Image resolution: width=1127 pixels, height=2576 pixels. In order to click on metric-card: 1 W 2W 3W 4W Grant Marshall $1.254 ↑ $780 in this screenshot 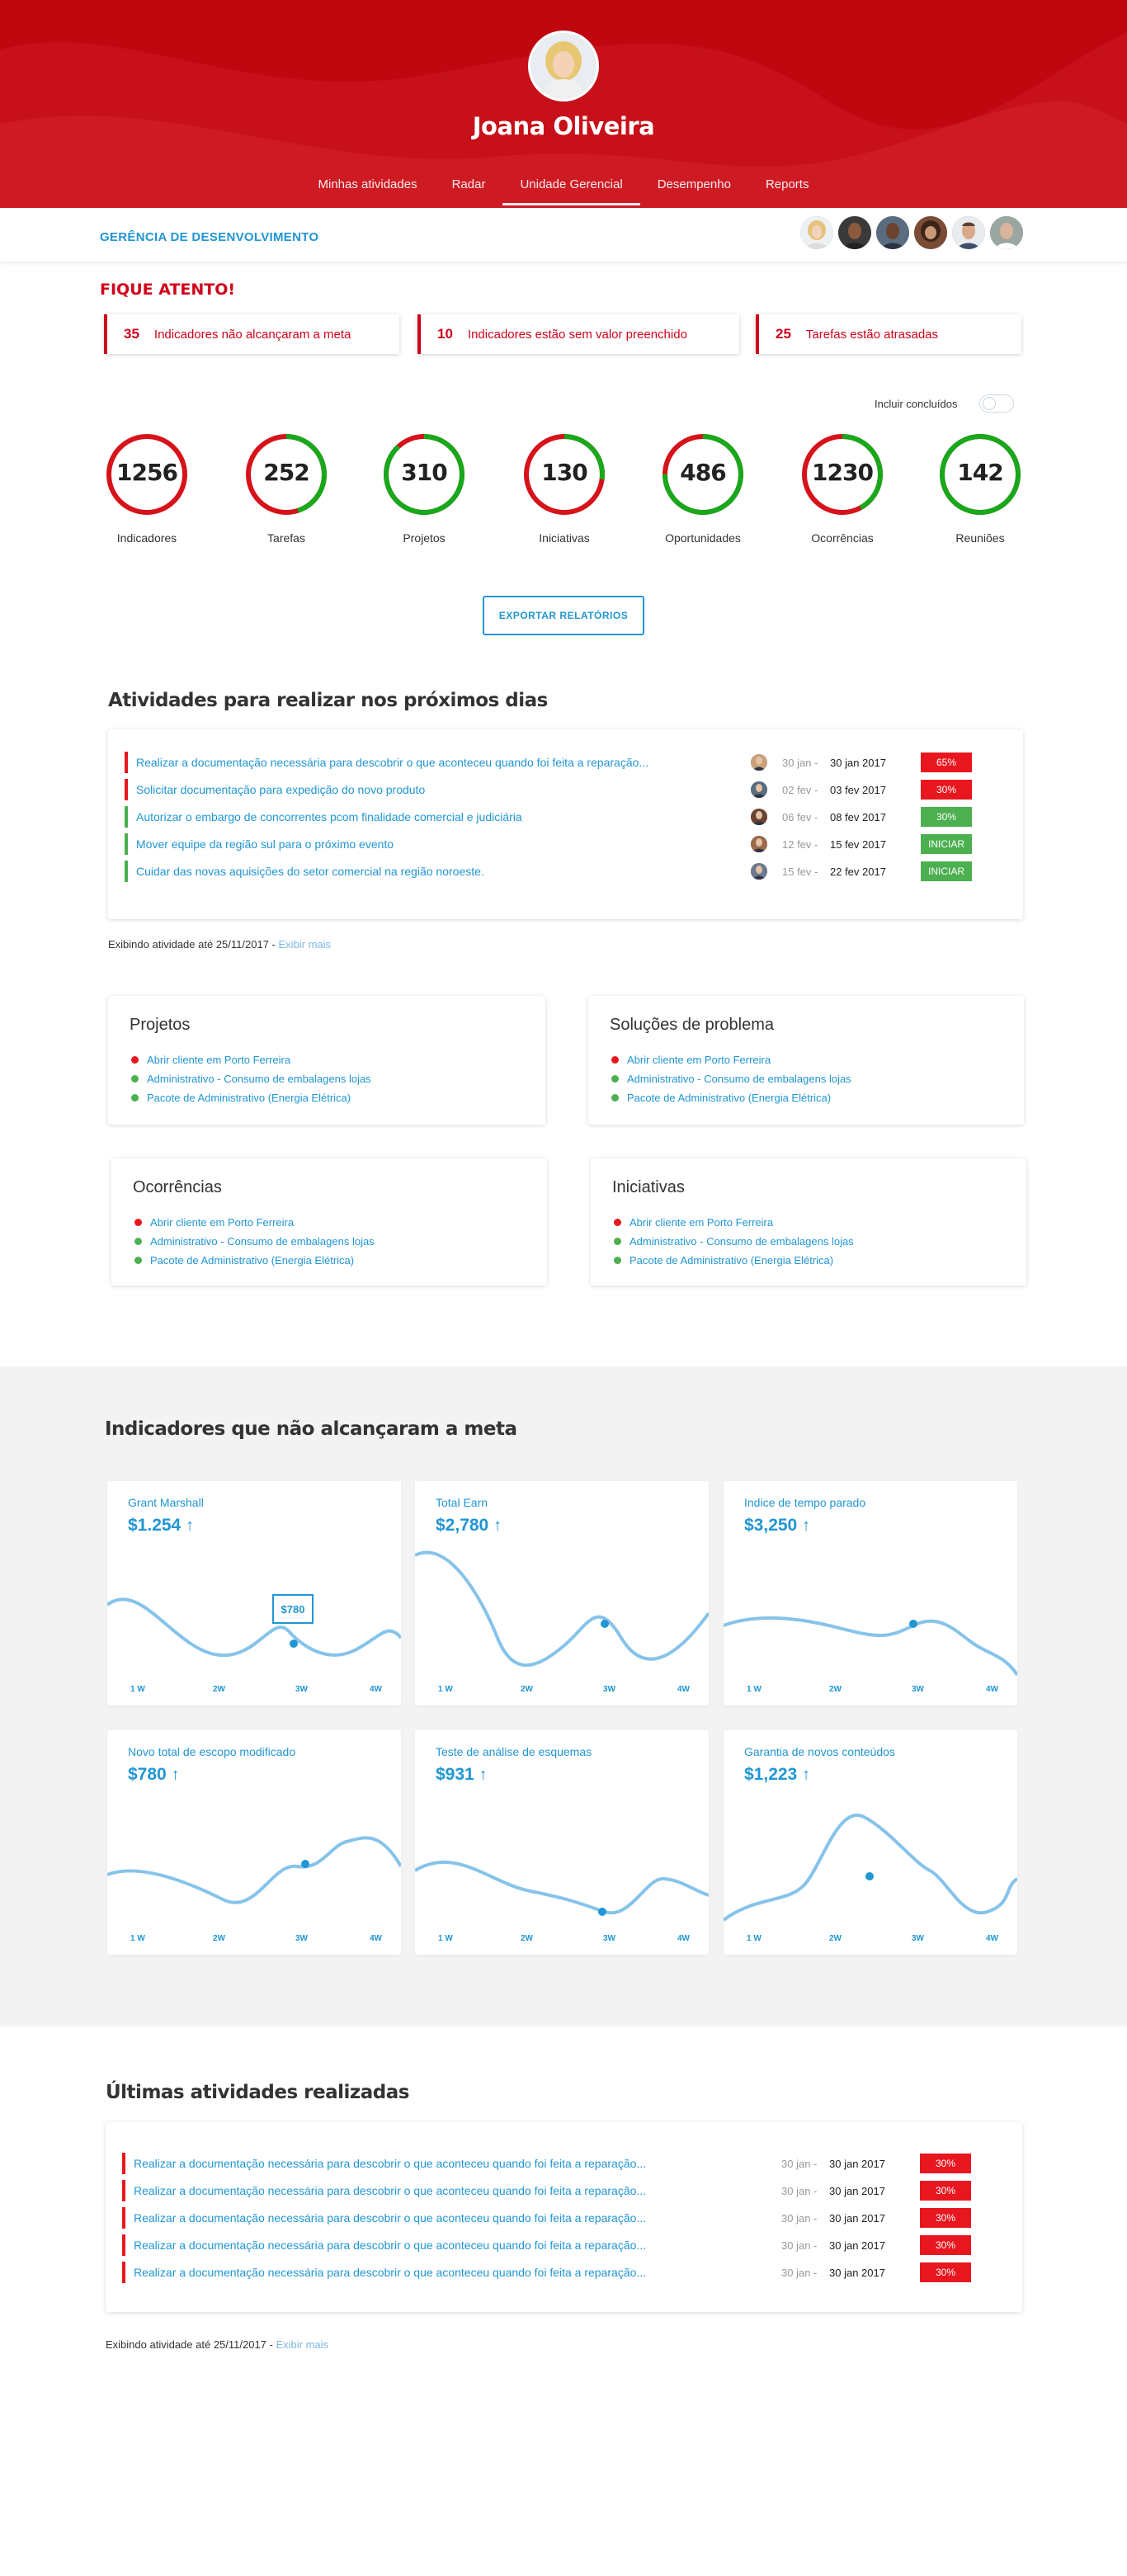, I will do `click(254, 1593)`.